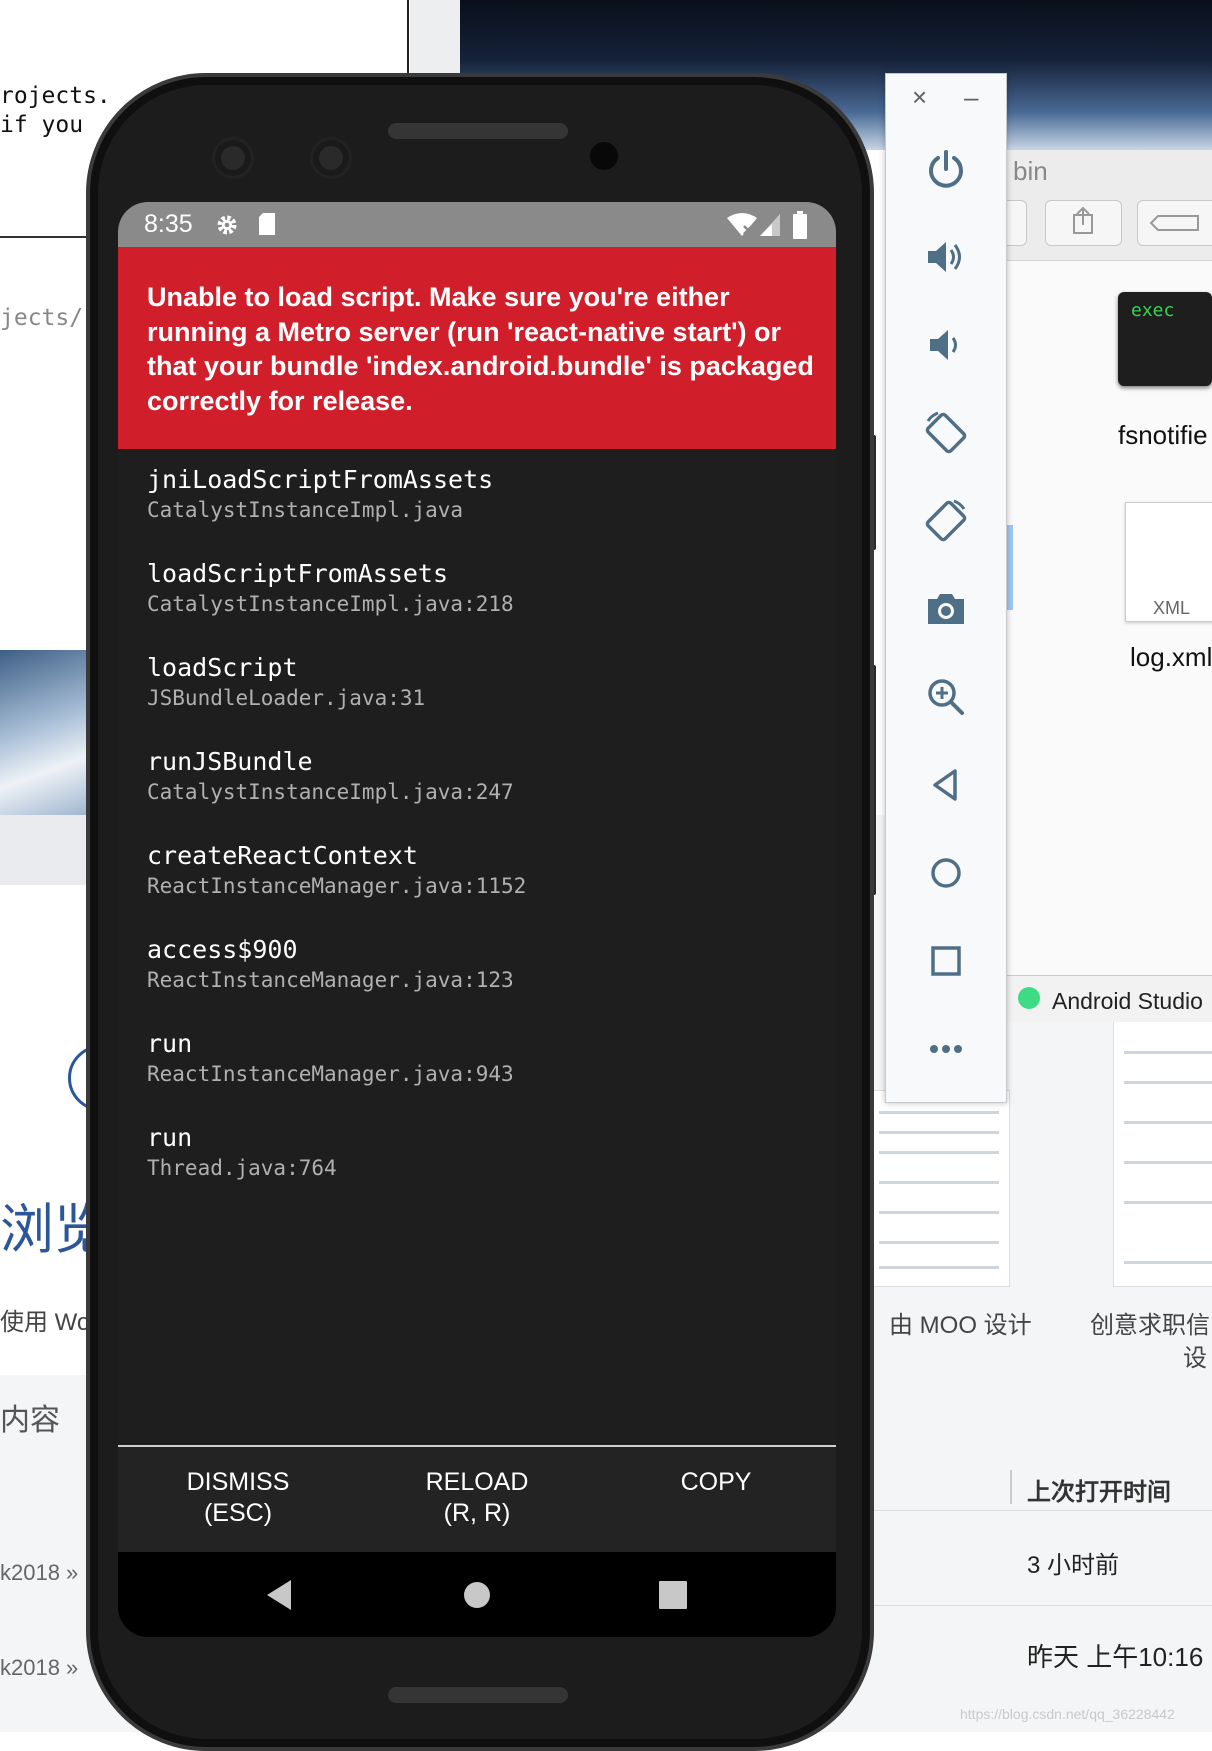  I want to click on back-button, so click(946, 785).